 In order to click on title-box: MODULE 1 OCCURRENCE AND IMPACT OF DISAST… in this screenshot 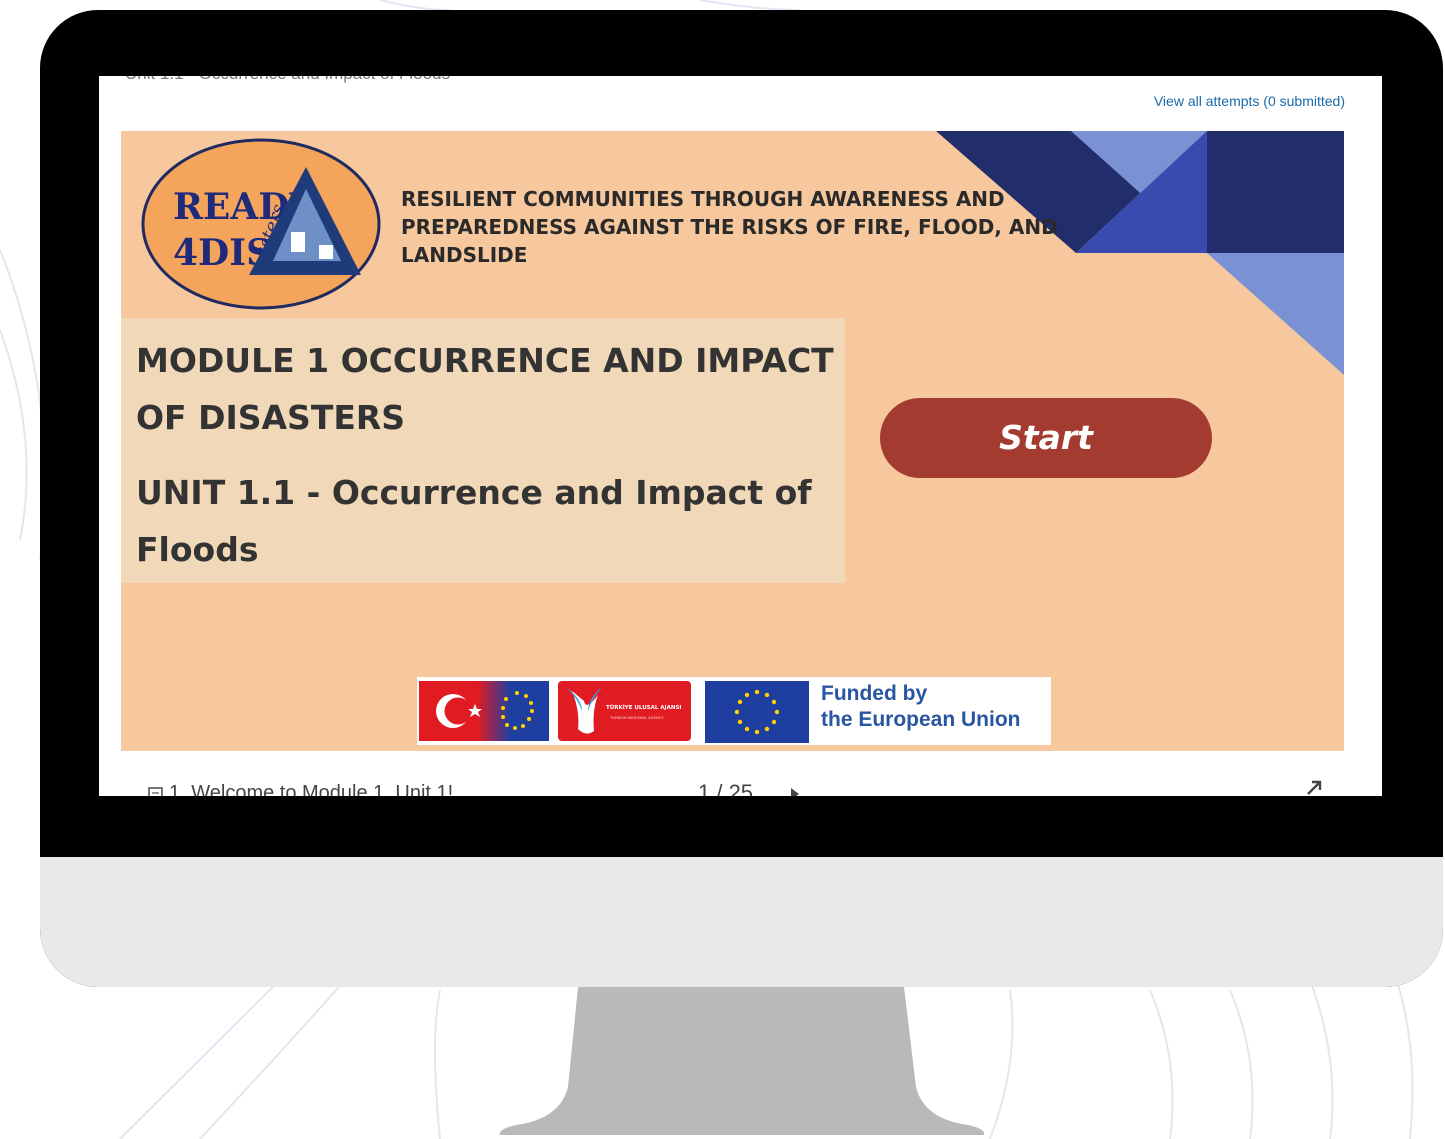, I will do `click(483, 450)`.